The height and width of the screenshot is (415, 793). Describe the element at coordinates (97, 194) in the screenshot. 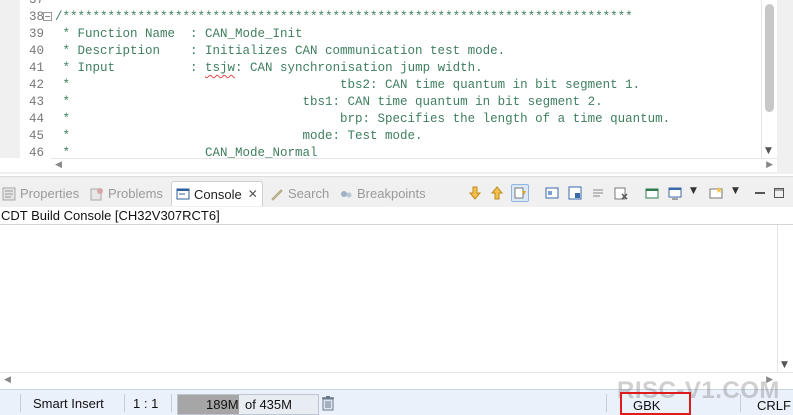

I see `problems-icon` at that location.